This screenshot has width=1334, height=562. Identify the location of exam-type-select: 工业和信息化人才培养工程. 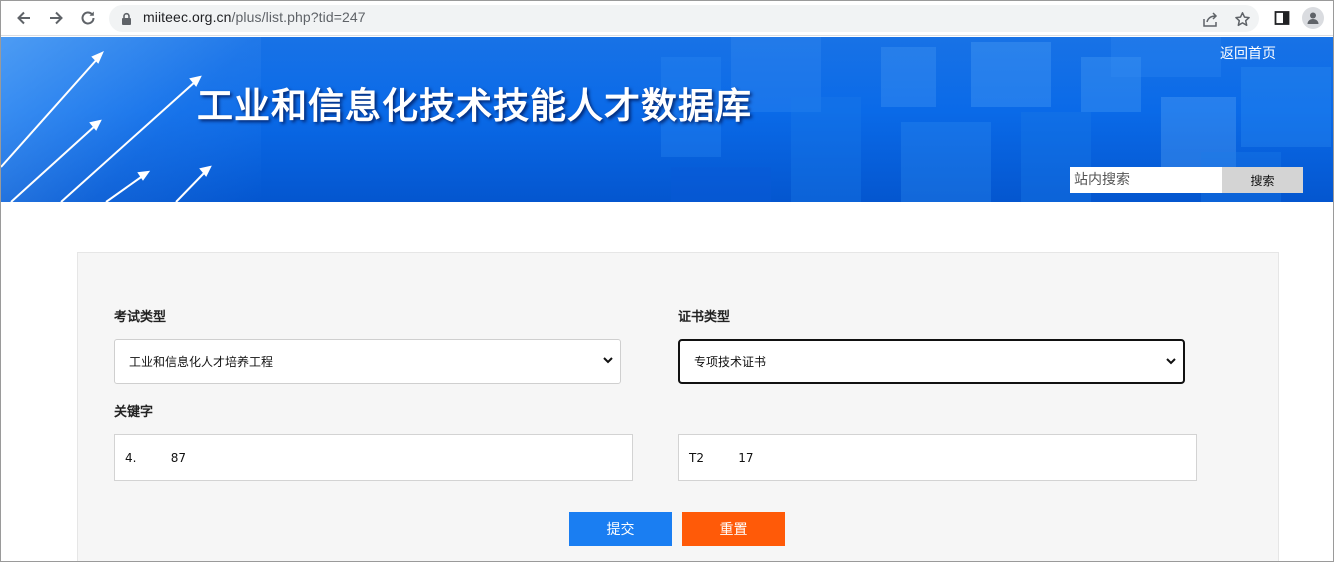
(367, 361).